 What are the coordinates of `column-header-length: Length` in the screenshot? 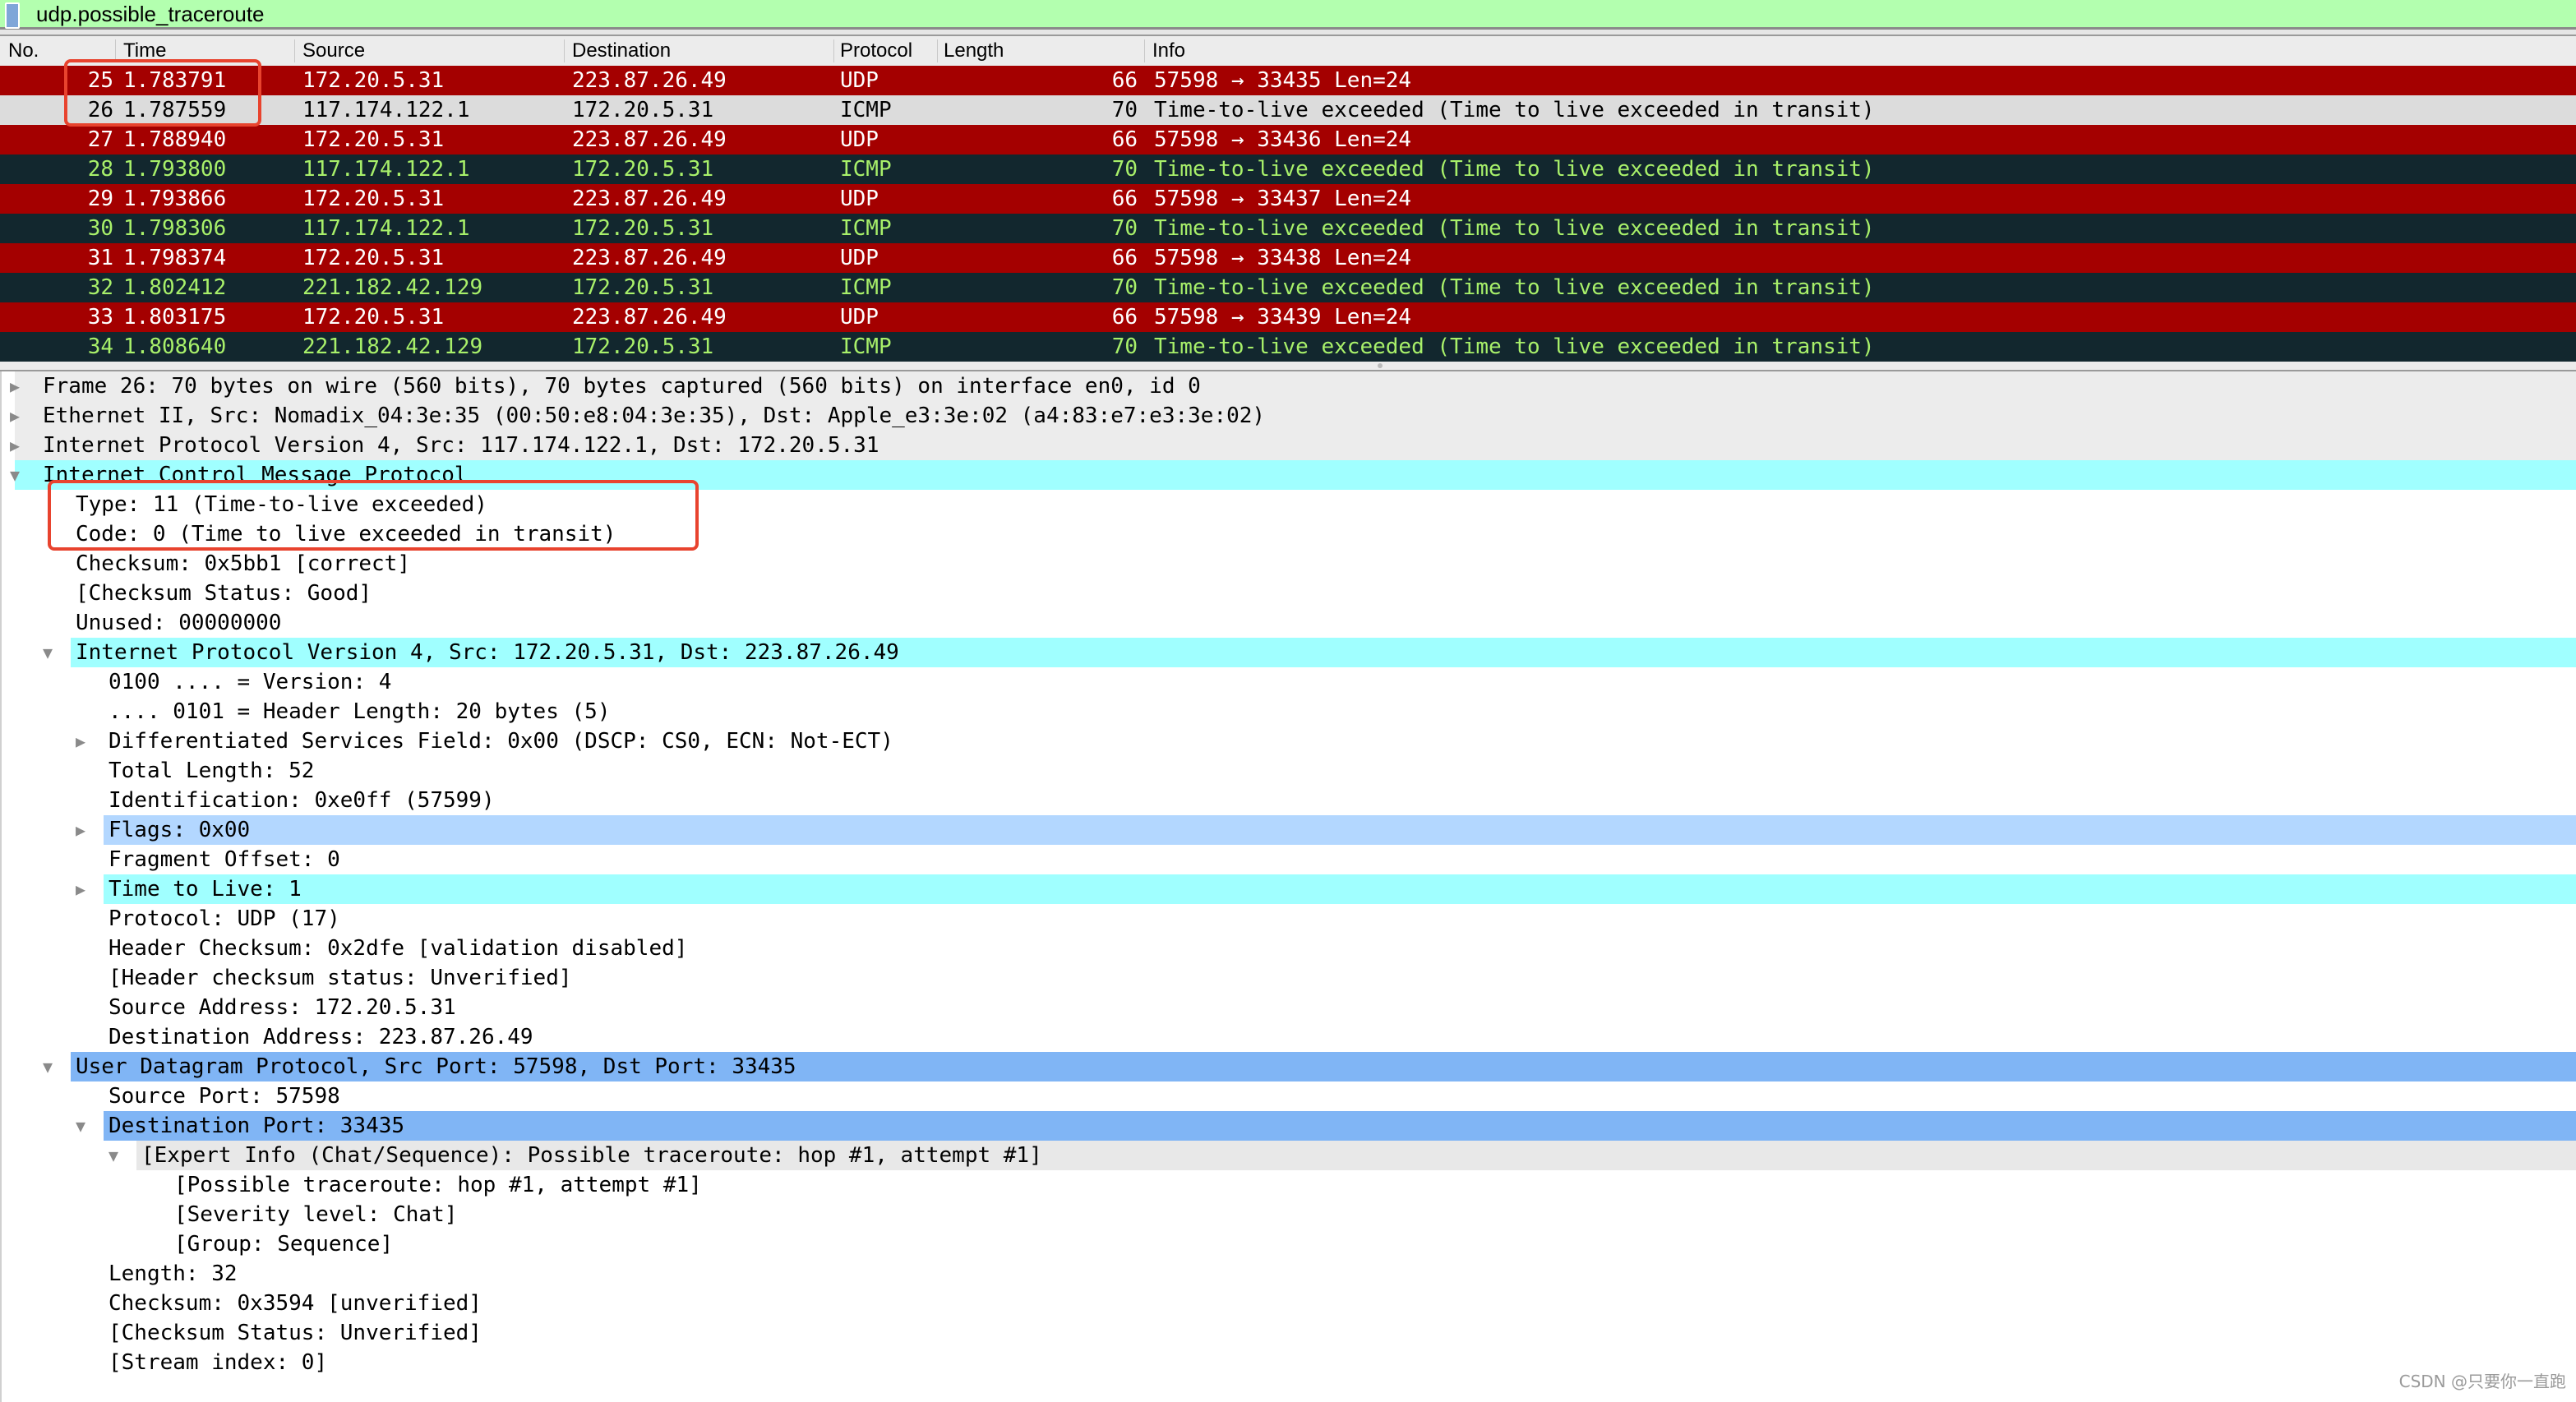 It's located at (974, 50).